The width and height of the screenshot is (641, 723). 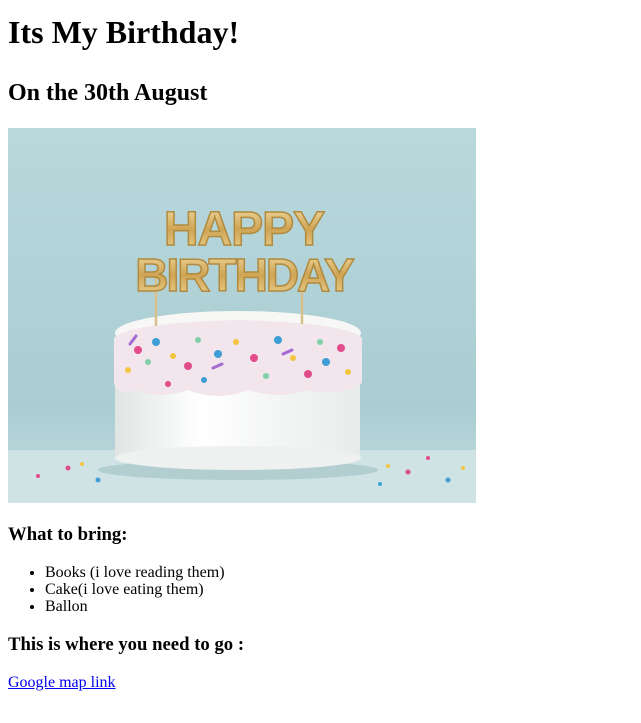 I want to click on list-item: Books (i love reading them), so click(x=339, y=572).